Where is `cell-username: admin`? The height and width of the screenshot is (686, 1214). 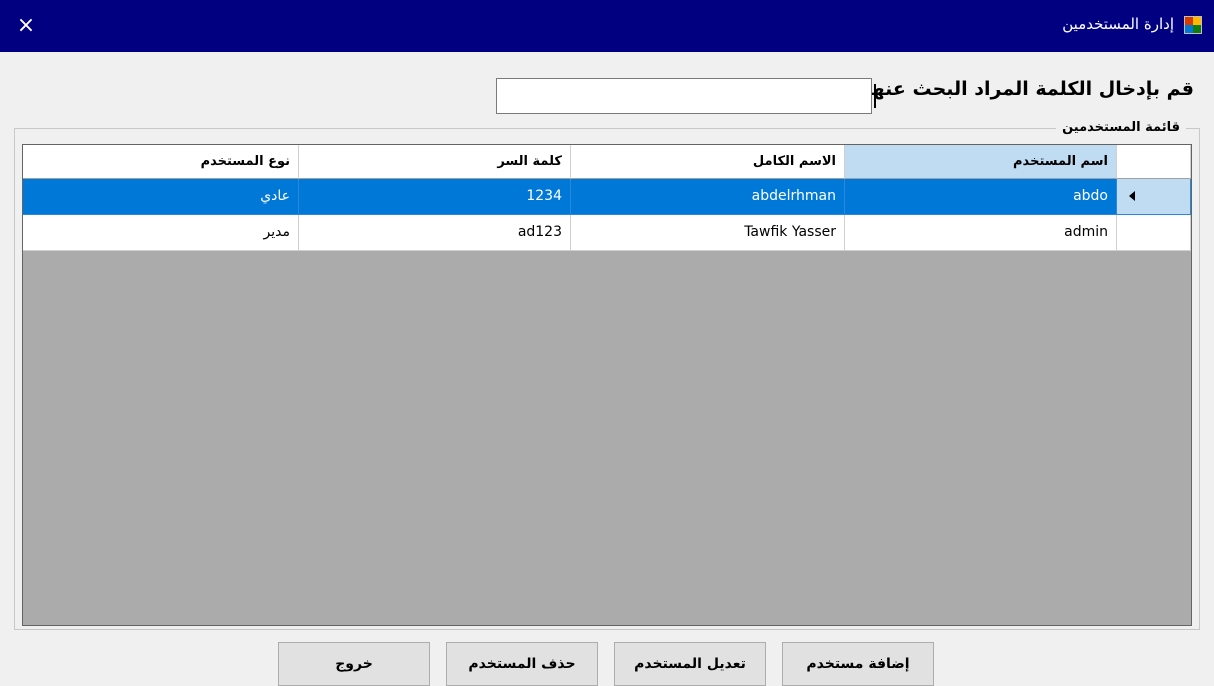
cell-username: admin is located at coordinates (981, 233).